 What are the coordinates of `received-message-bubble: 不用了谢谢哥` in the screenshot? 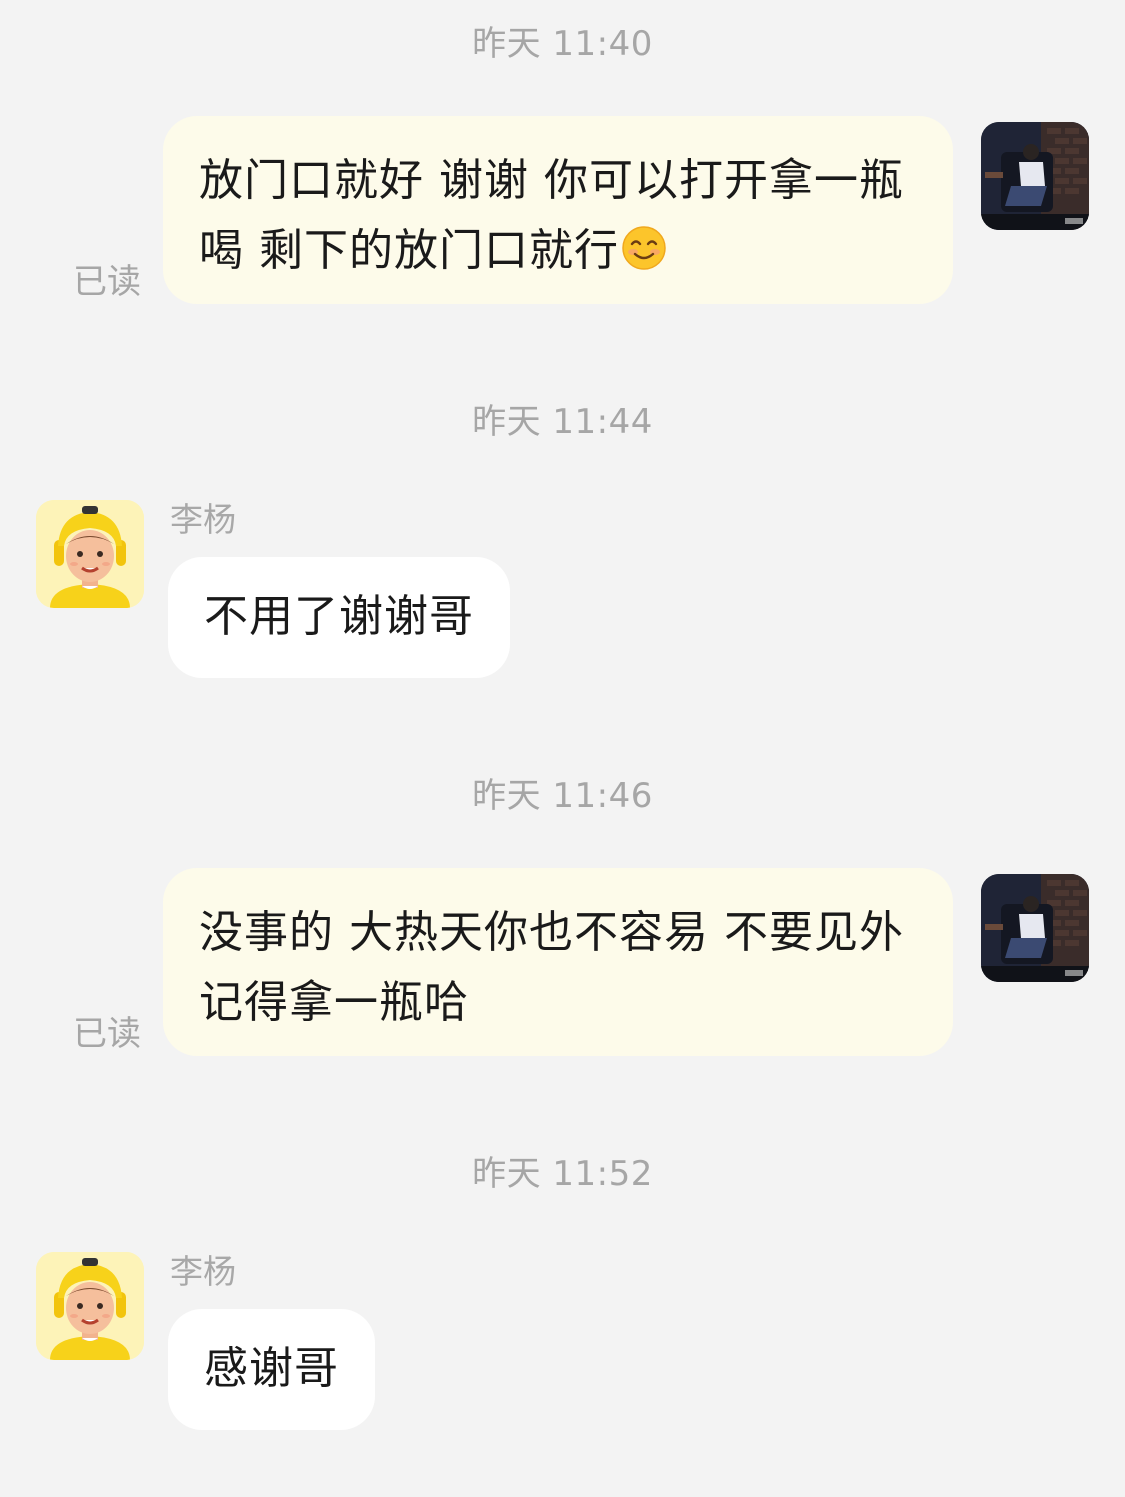 It's located at (339, 617).